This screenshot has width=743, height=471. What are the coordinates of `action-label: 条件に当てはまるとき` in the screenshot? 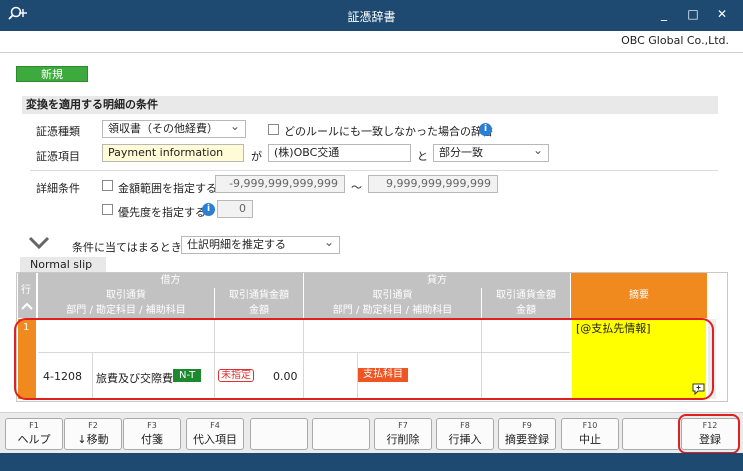 It's located at (127, 247).